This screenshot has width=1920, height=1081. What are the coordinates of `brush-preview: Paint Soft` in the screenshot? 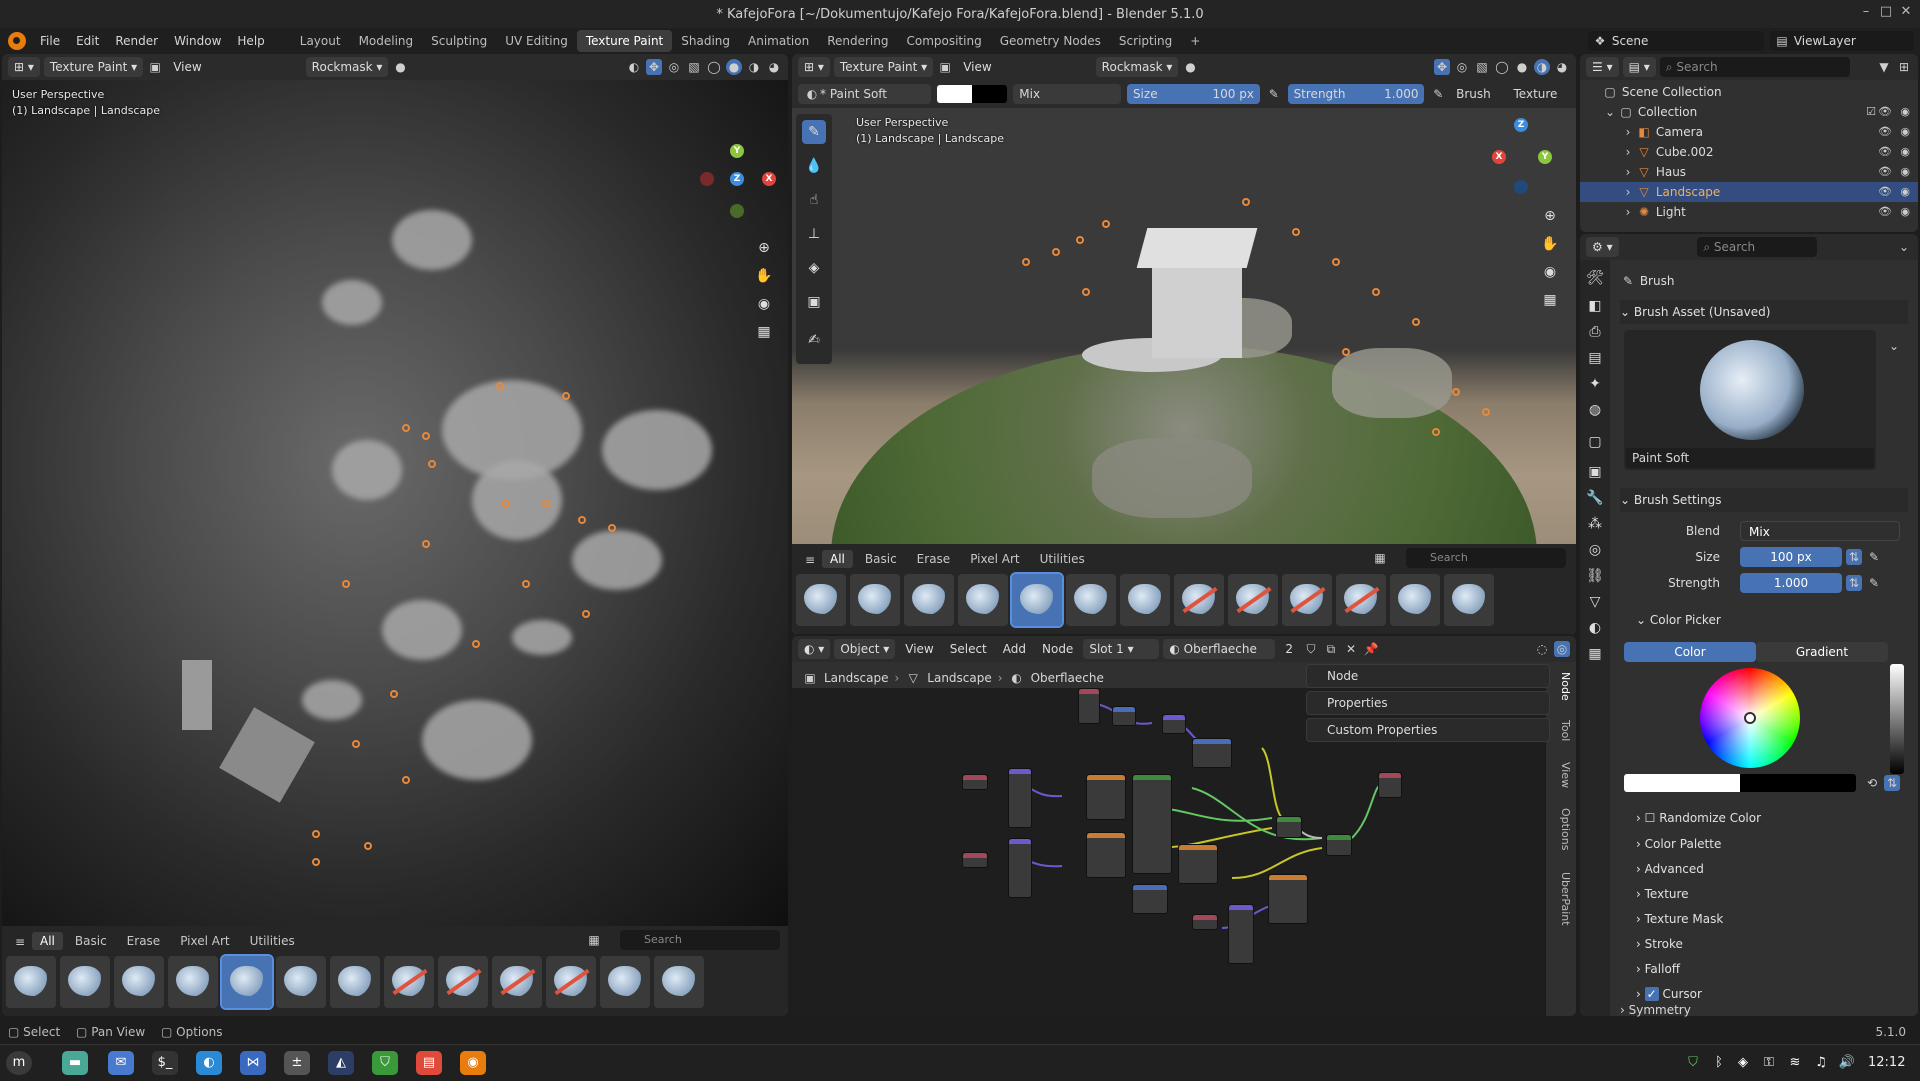 It's located at (1750, 400).